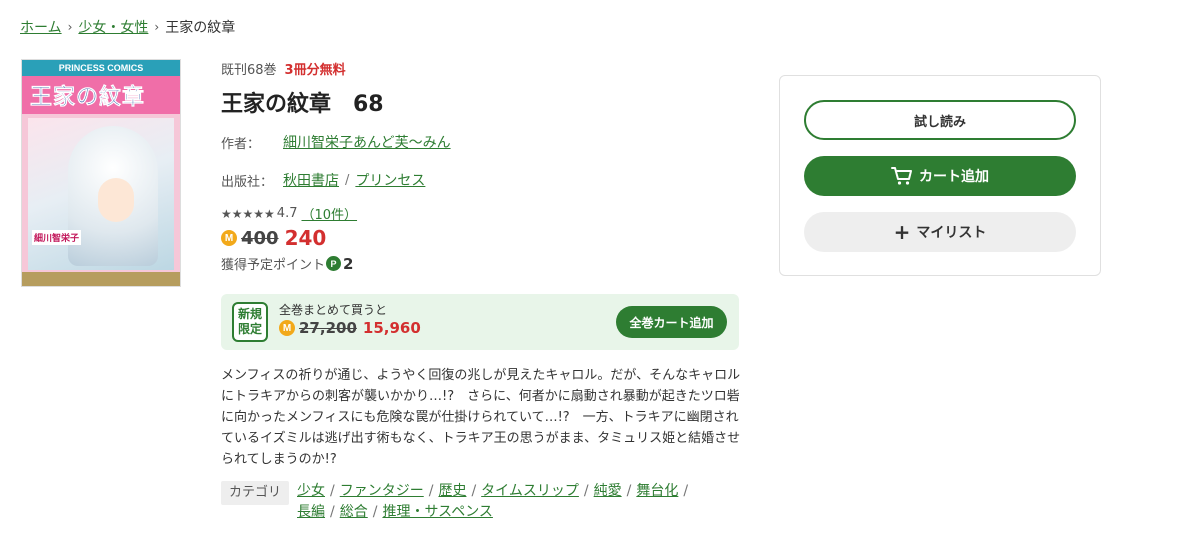  I want to click on breadcrumb-current: 王家の紋章, so click(200, 28).